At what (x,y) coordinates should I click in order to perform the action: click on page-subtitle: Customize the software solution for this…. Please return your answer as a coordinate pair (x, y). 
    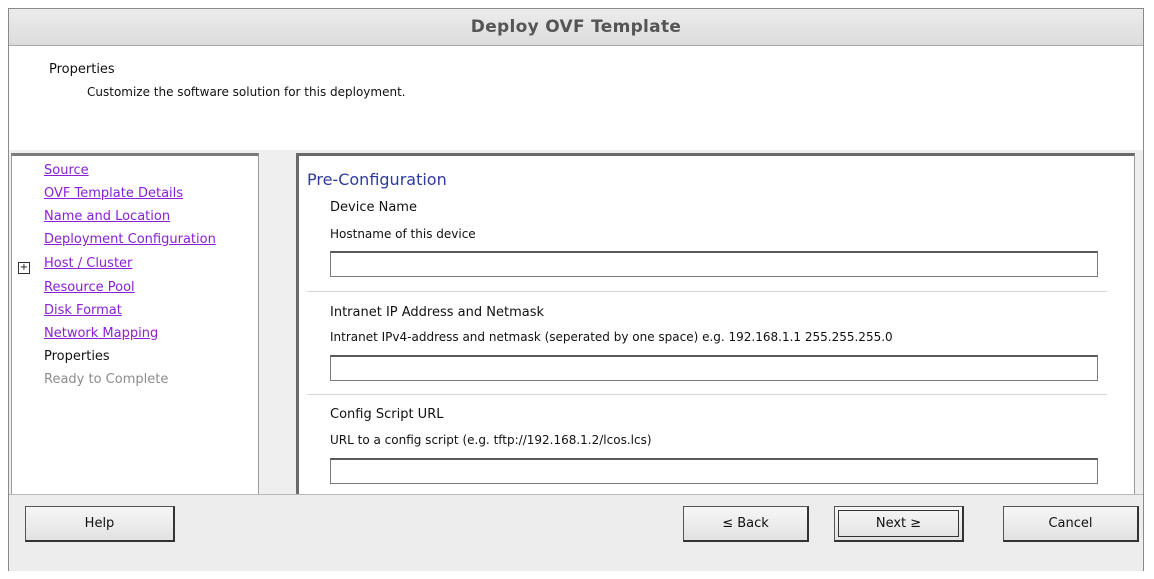
    Looking at the image, I should click on (246, 92).